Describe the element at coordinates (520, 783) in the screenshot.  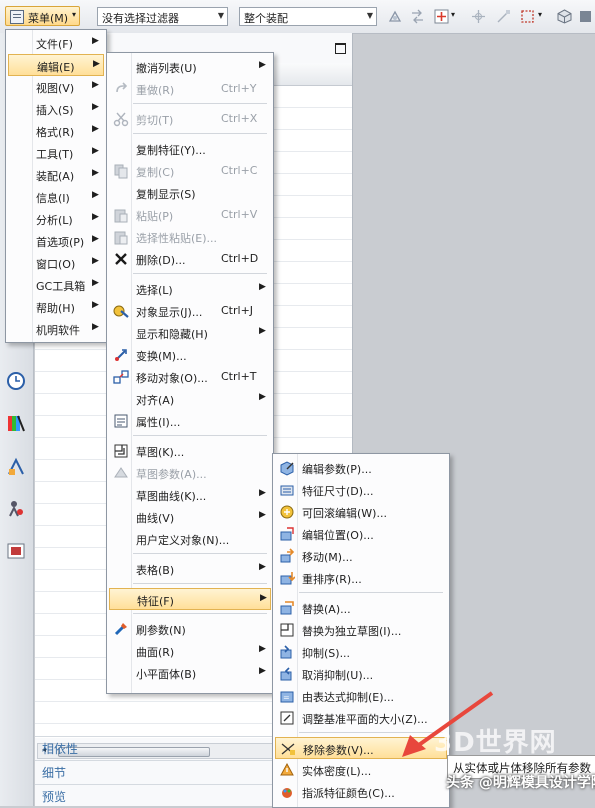
I see `watermark-credit: 头条 @明辉模具设计学院` at that location.